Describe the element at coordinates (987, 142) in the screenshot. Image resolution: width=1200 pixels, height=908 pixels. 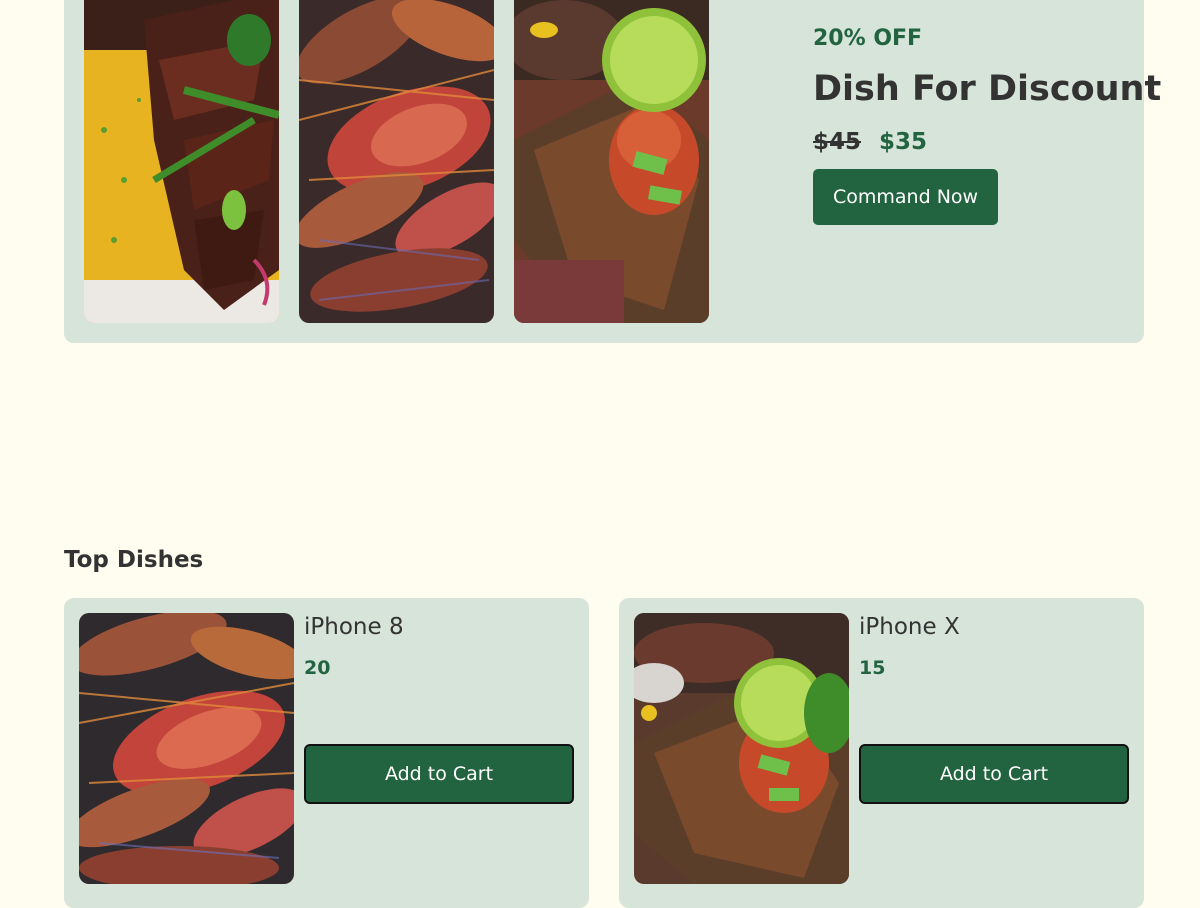
I see `promo-prices: $45 $35` at that location.